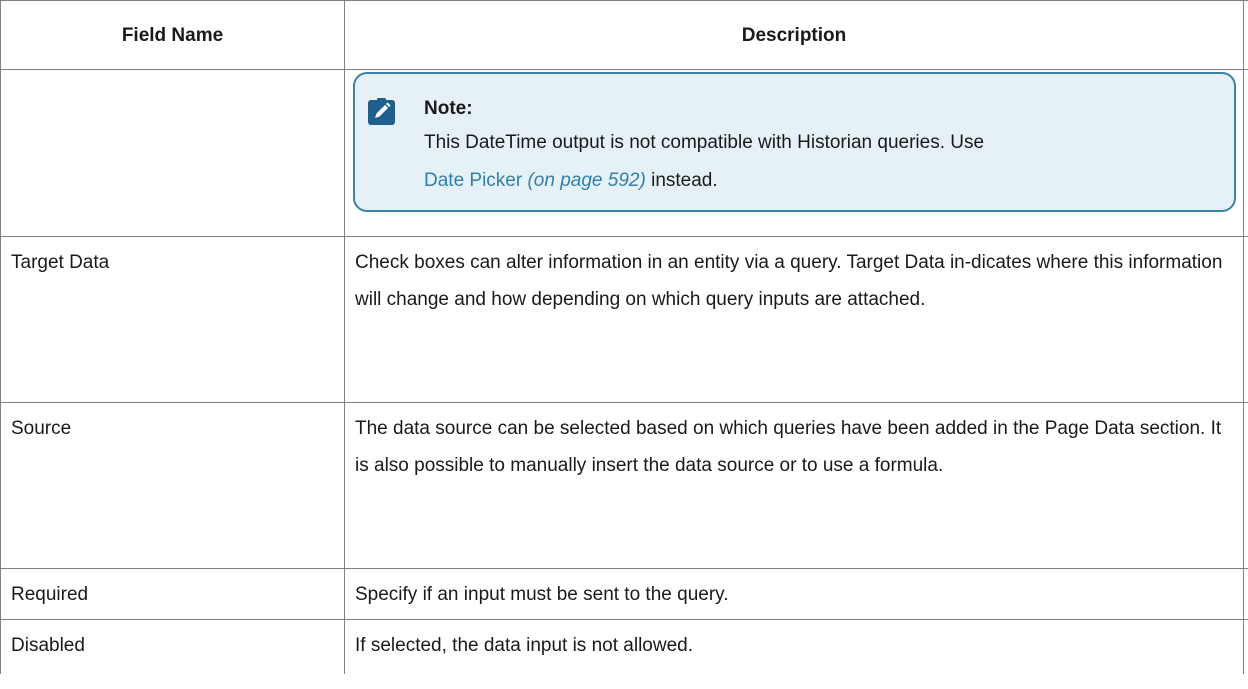 The width and height of the screenshot is (1248, 689). What do you see at coordinates (172, 319) in the screenshot?
I see `field-cell: Target Data` at bounding box center [172, 319].